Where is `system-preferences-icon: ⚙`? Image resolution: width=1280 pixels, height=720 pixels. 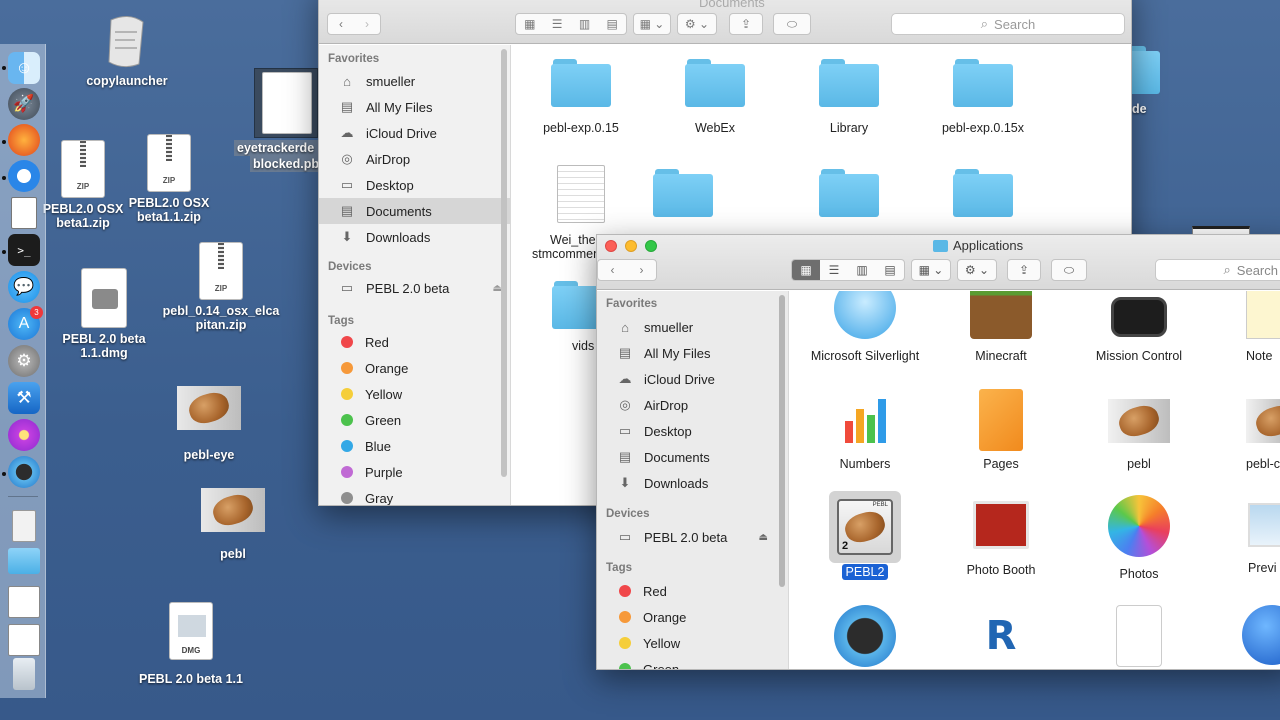
system-preferences-icon: ⚙ is located at coordinates (24, 361).